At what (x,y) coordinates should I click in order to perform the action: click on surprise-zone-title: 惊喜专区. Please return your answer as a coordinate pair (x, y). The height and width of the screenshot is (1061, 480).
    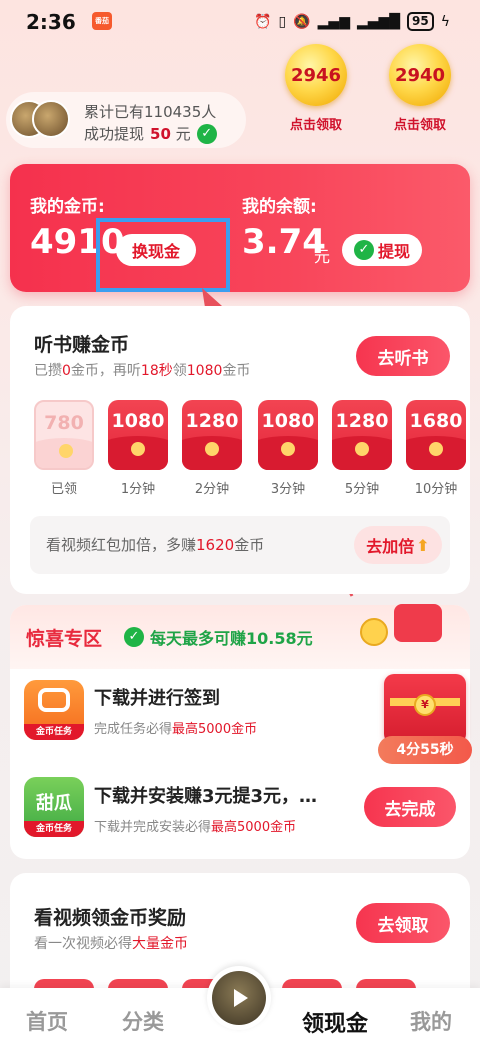
    Looking at the image, I should click on (64, 639).